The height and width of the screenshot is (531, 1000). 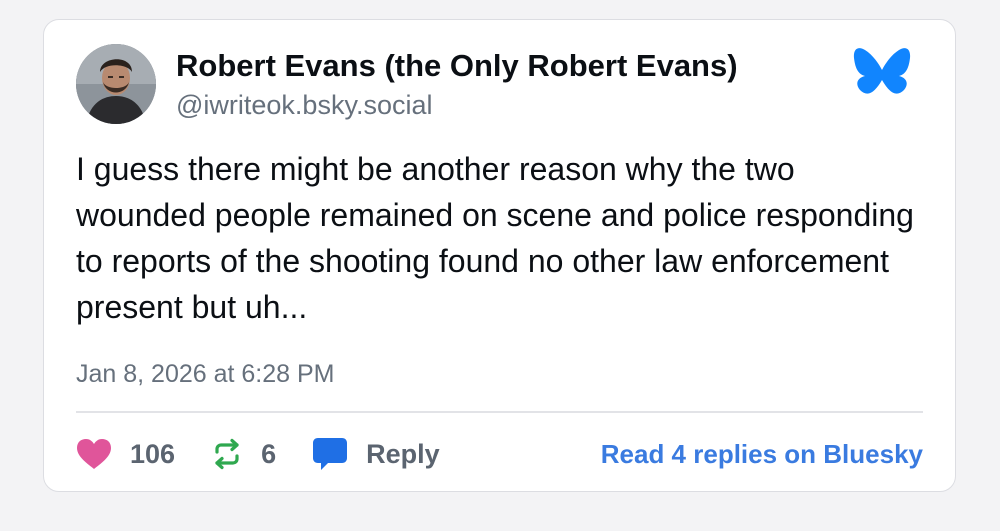 I want to click on bluesky-butterfly-icon, so click(x=882, y=74).